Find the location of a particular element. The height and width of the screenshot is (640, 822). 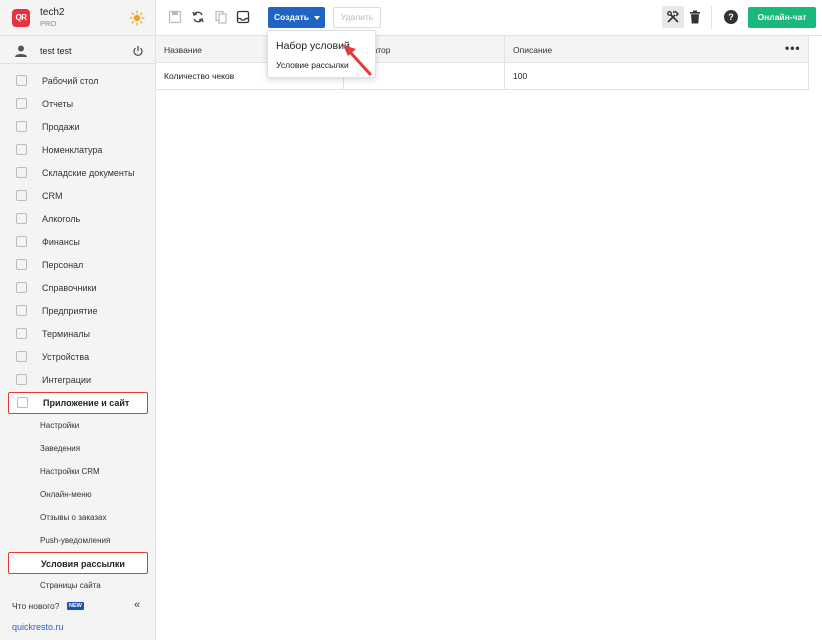

chart-icon is located at coordinates (21, 103).